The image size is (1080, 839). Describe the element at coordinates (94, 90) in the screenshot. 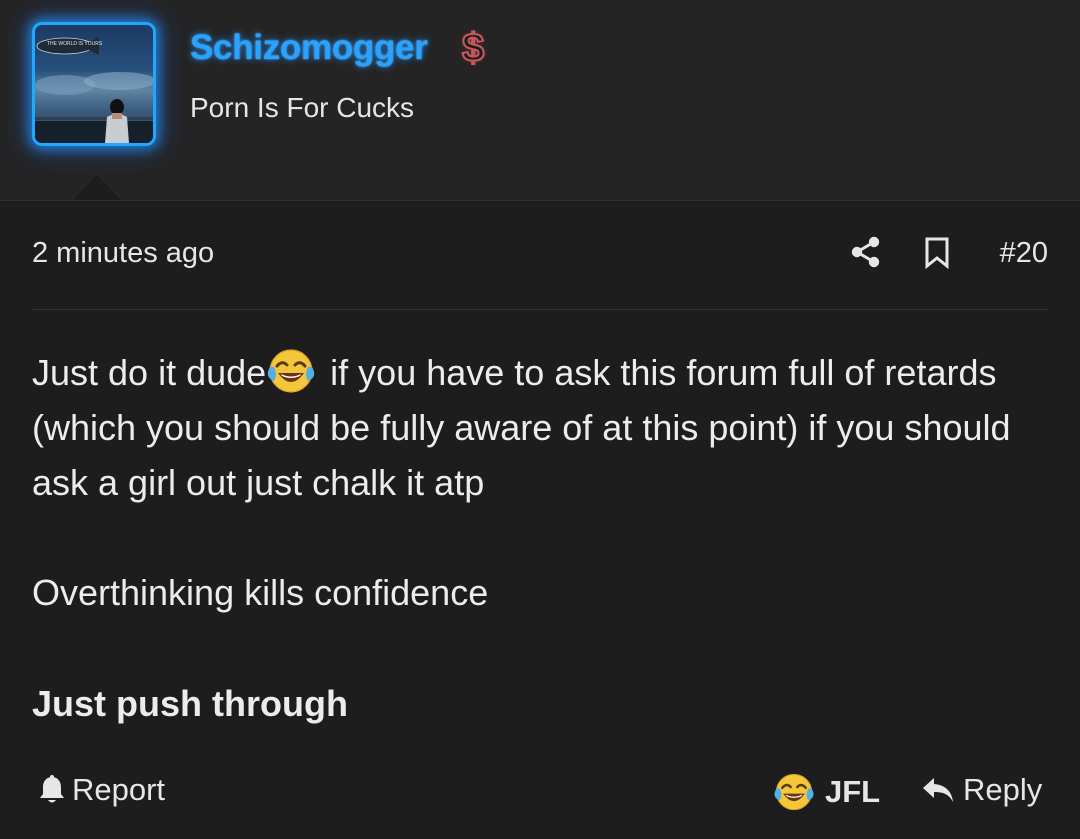

I see `avatar-image: THE WORLD IS YOURS` at that location.